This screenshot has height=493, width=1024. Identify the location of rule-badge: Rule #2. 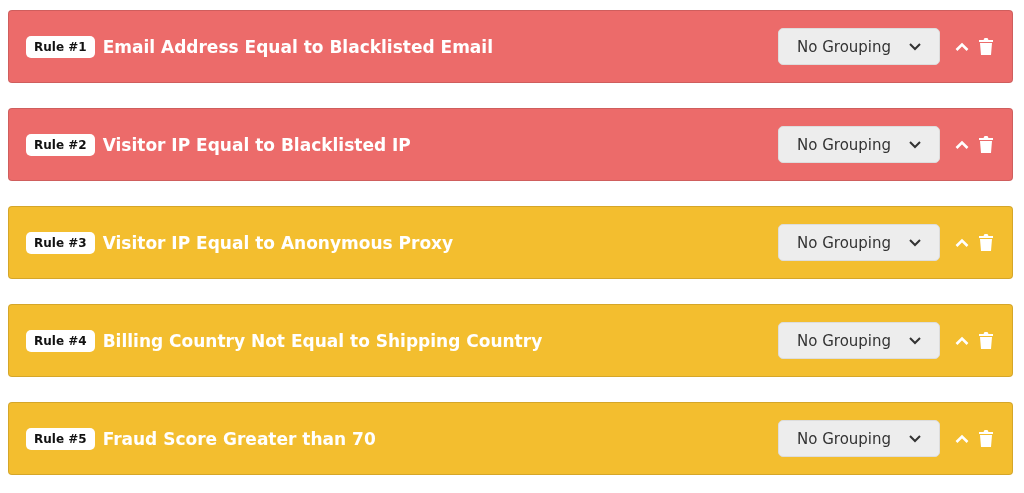
(60, 144).